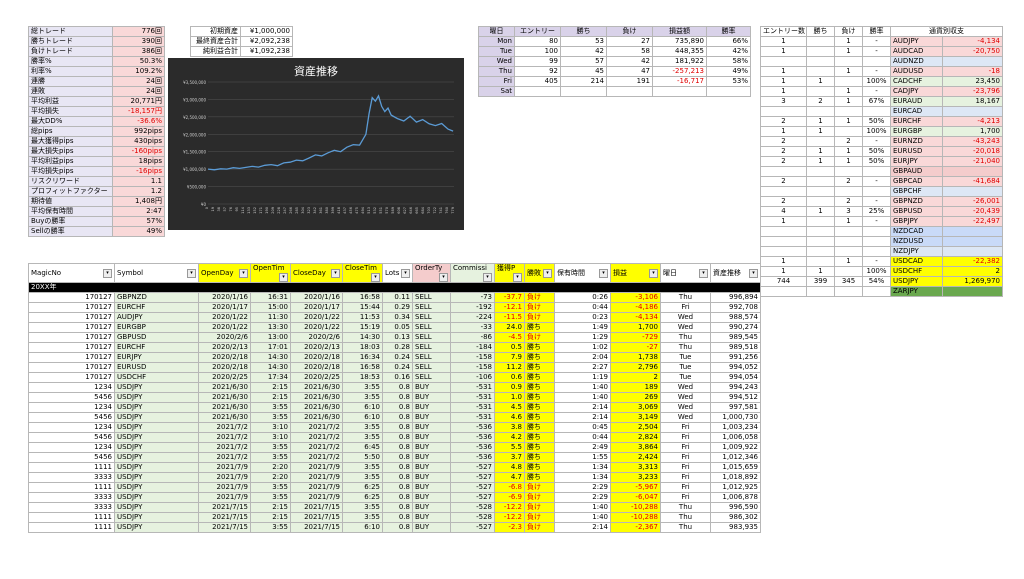 The height and width of the screenshot is (579, 1024). What do you see at coordinates (509, 273) in the screenshot?
I see `trades-header-9: 獲得P ▾` at bounding box center [509, 273].